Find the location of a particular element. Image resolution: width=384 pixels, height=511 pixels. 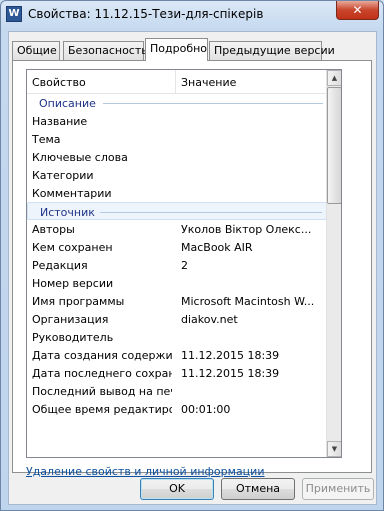

scroll-up-arrow-icon: ▲ is located at coordinates (334, 78).